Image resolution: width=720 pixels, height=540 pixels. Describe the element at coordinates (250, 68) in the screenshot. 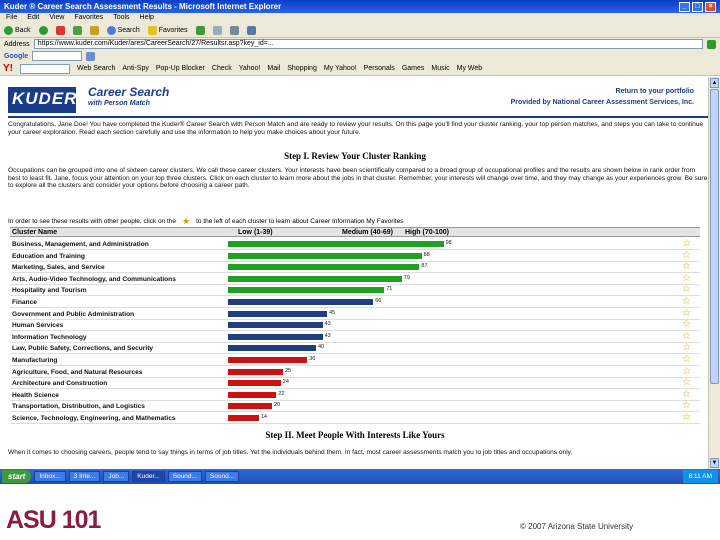

I see `ybar-item: Yahoo!` at that location.